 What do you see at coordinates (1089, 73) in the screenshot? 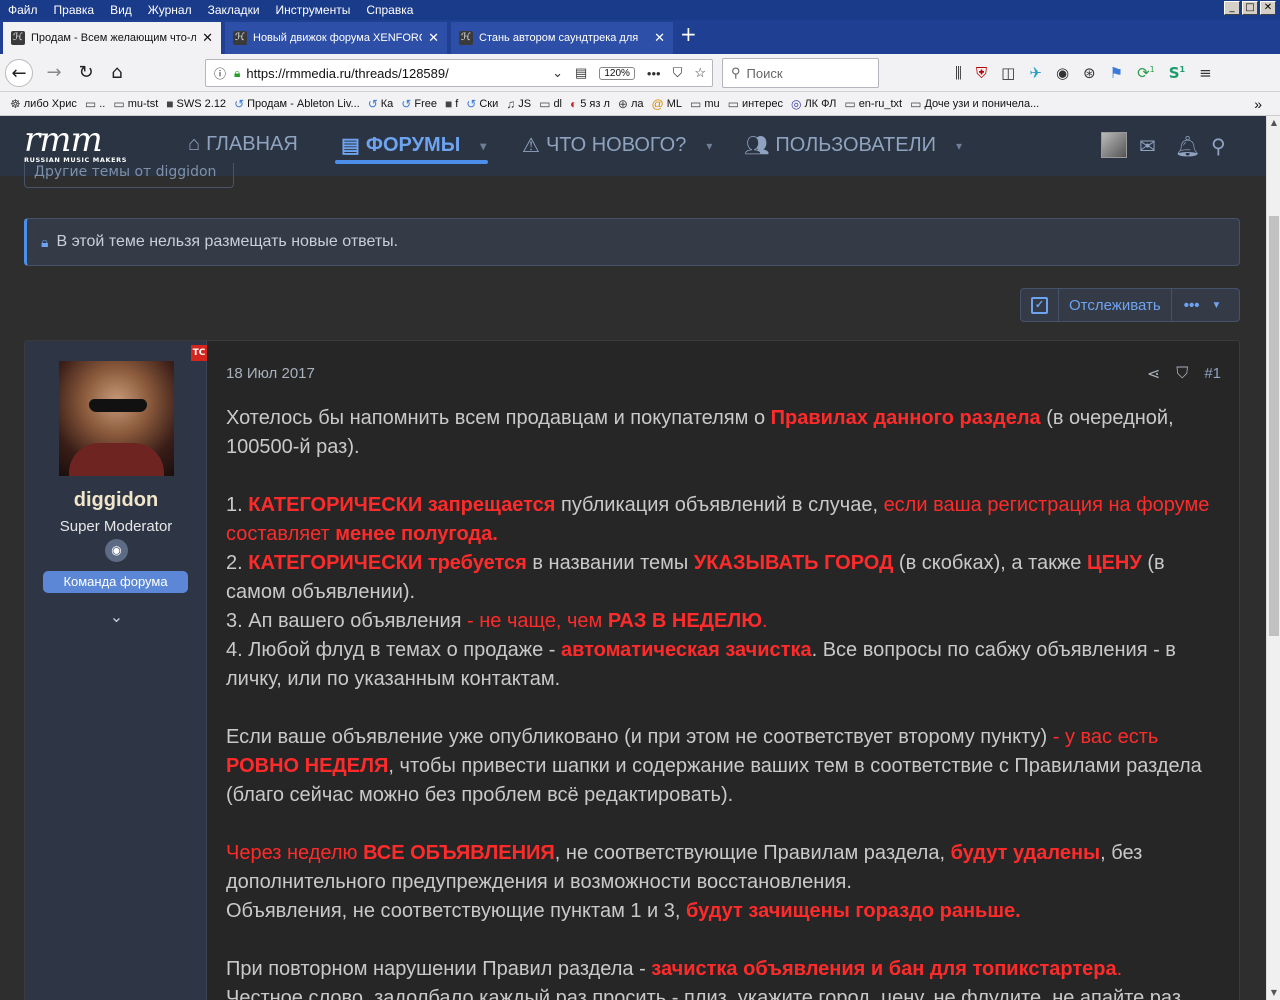
I see `extension-globe-icon: ⊛` at bounding box center [1089, 73].